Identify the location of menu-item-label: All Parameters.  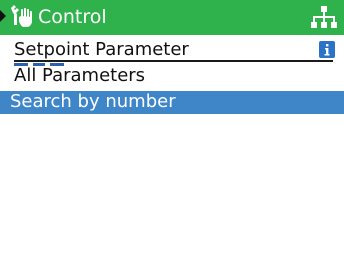
(80, 75).